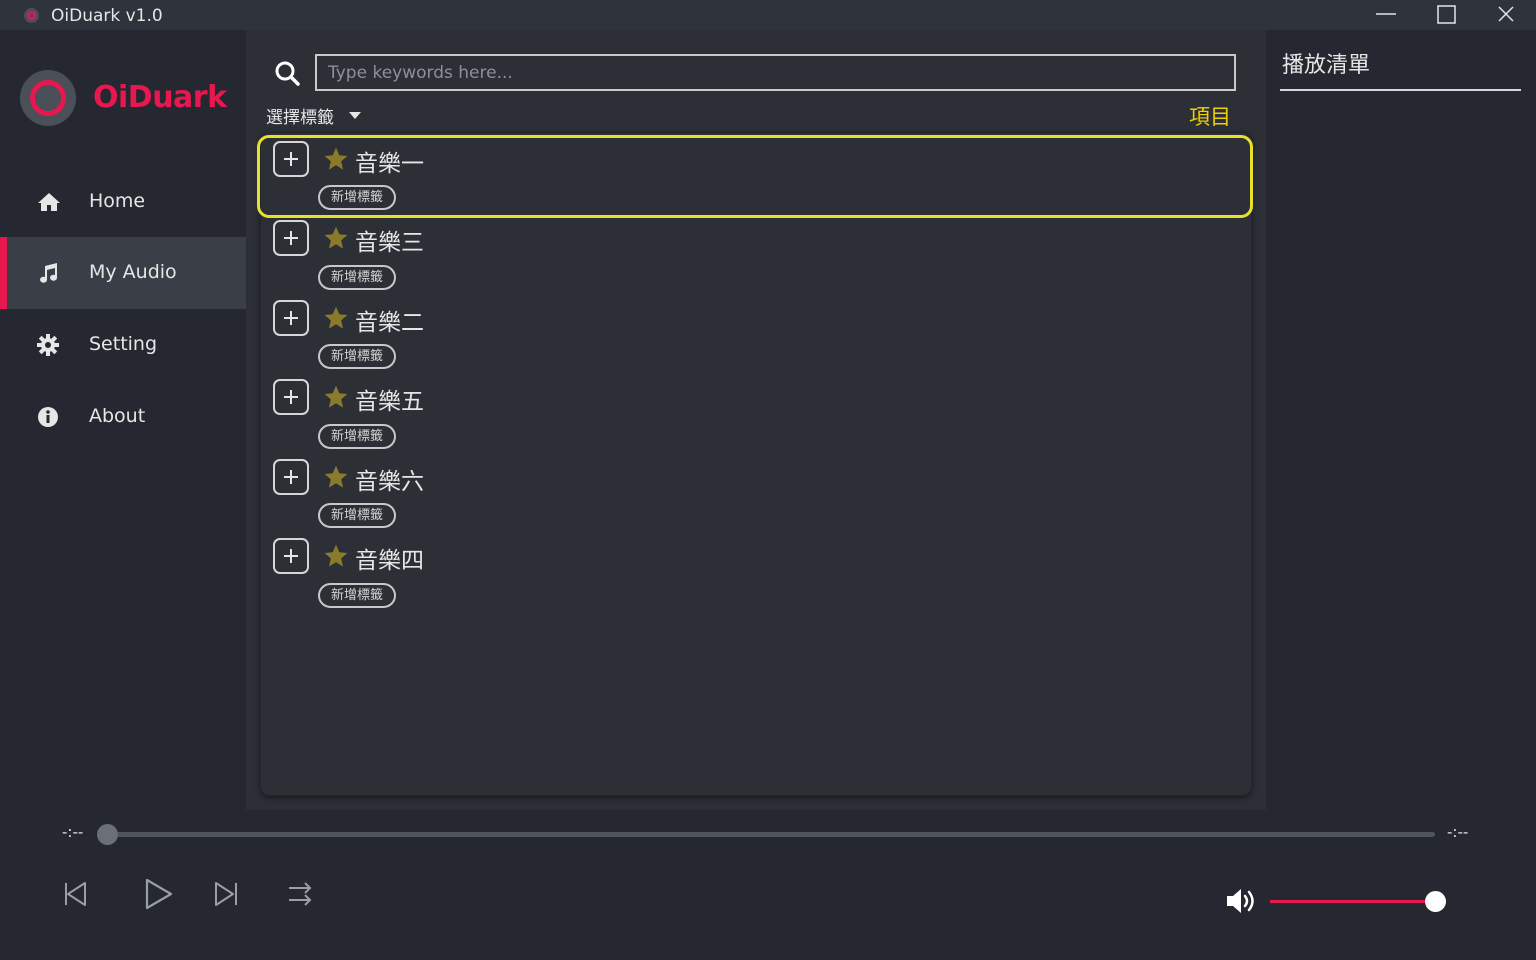 The height and width of the screenshot is (960, 1536). What do you see at coordinates (226, 894) in the screenshot?
I see `skip-forward-icon` at bounding box center [226, 894].